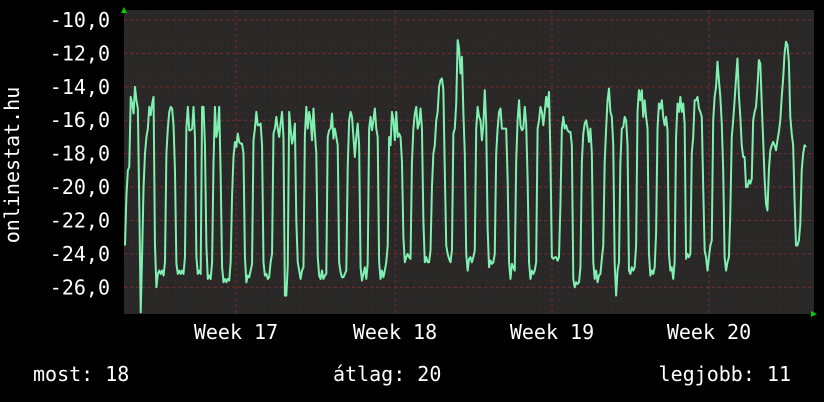 The height and width of the screenshot is (402, 824). Describe the element at coordinates (709, 332) in the screenshot. I see `x-tick-label: Week 20` at that location.